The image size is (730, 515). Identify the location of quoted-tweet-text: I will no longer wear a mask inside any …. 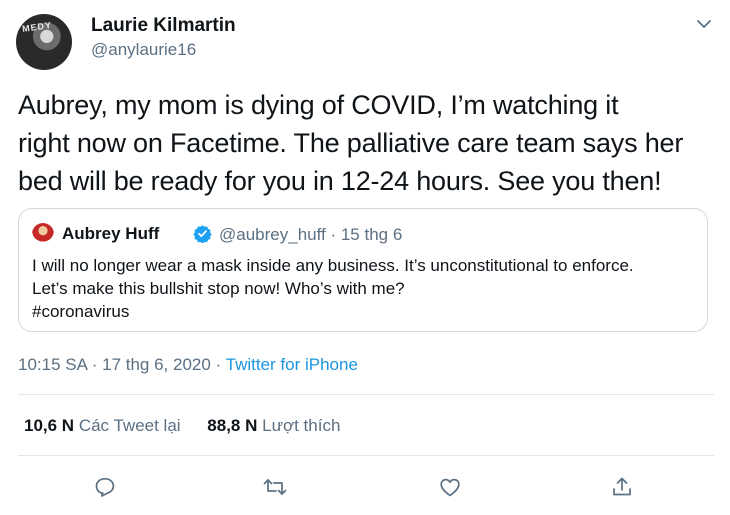
(366, 288).